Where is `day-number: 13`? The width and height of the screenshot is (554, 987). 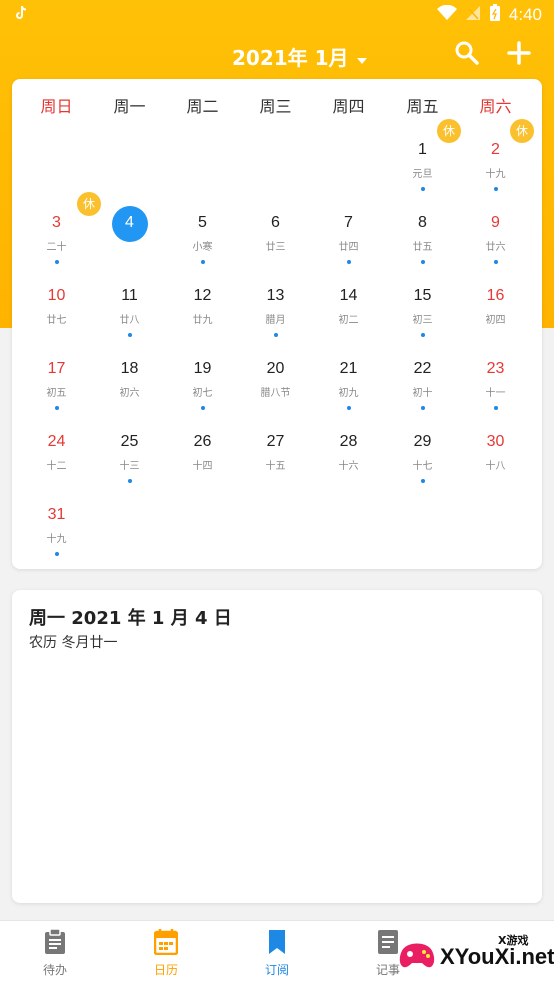
day-number: 13 is located at coordinates (275, 295).